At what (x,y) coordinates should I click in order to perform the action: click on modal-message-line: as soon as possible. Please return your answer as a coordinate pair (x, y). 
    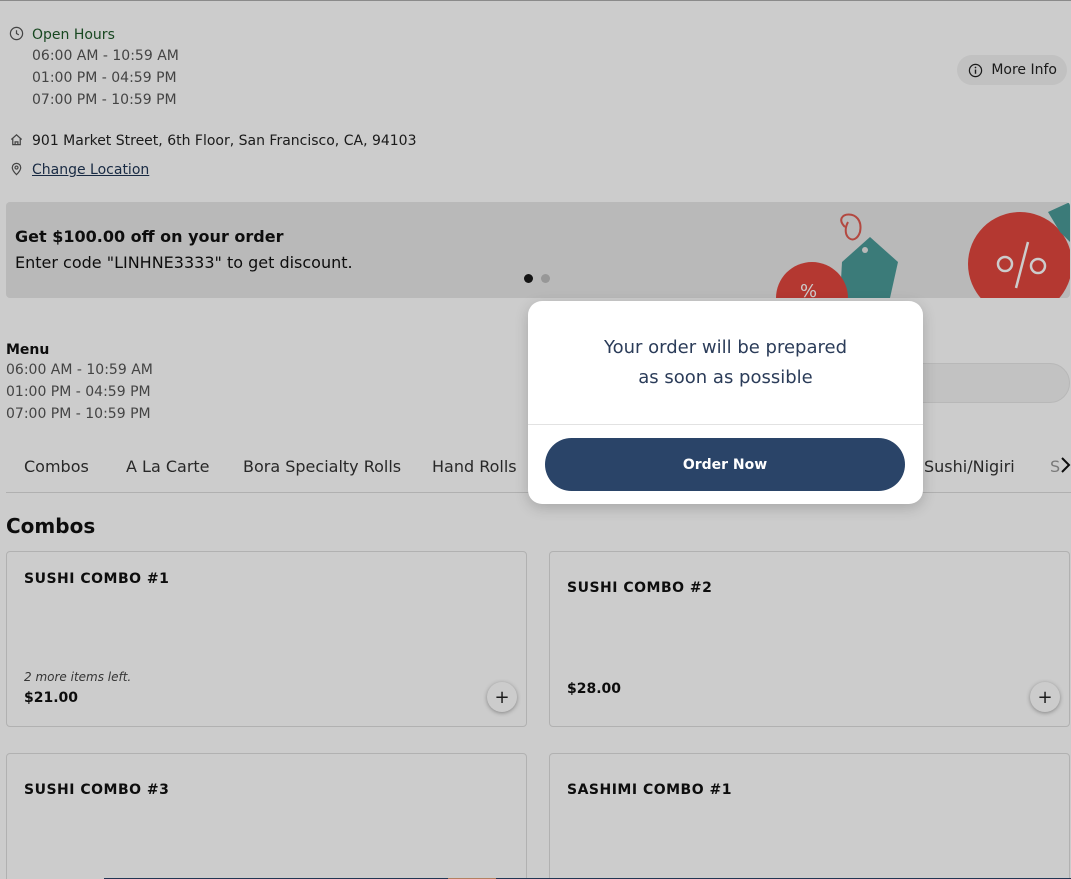
    Looking at the image, I should click on (725, 377).